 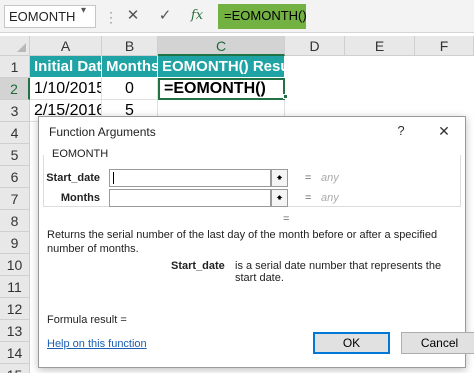 I want to click on select-all-icon, so click(x=21, y=47).